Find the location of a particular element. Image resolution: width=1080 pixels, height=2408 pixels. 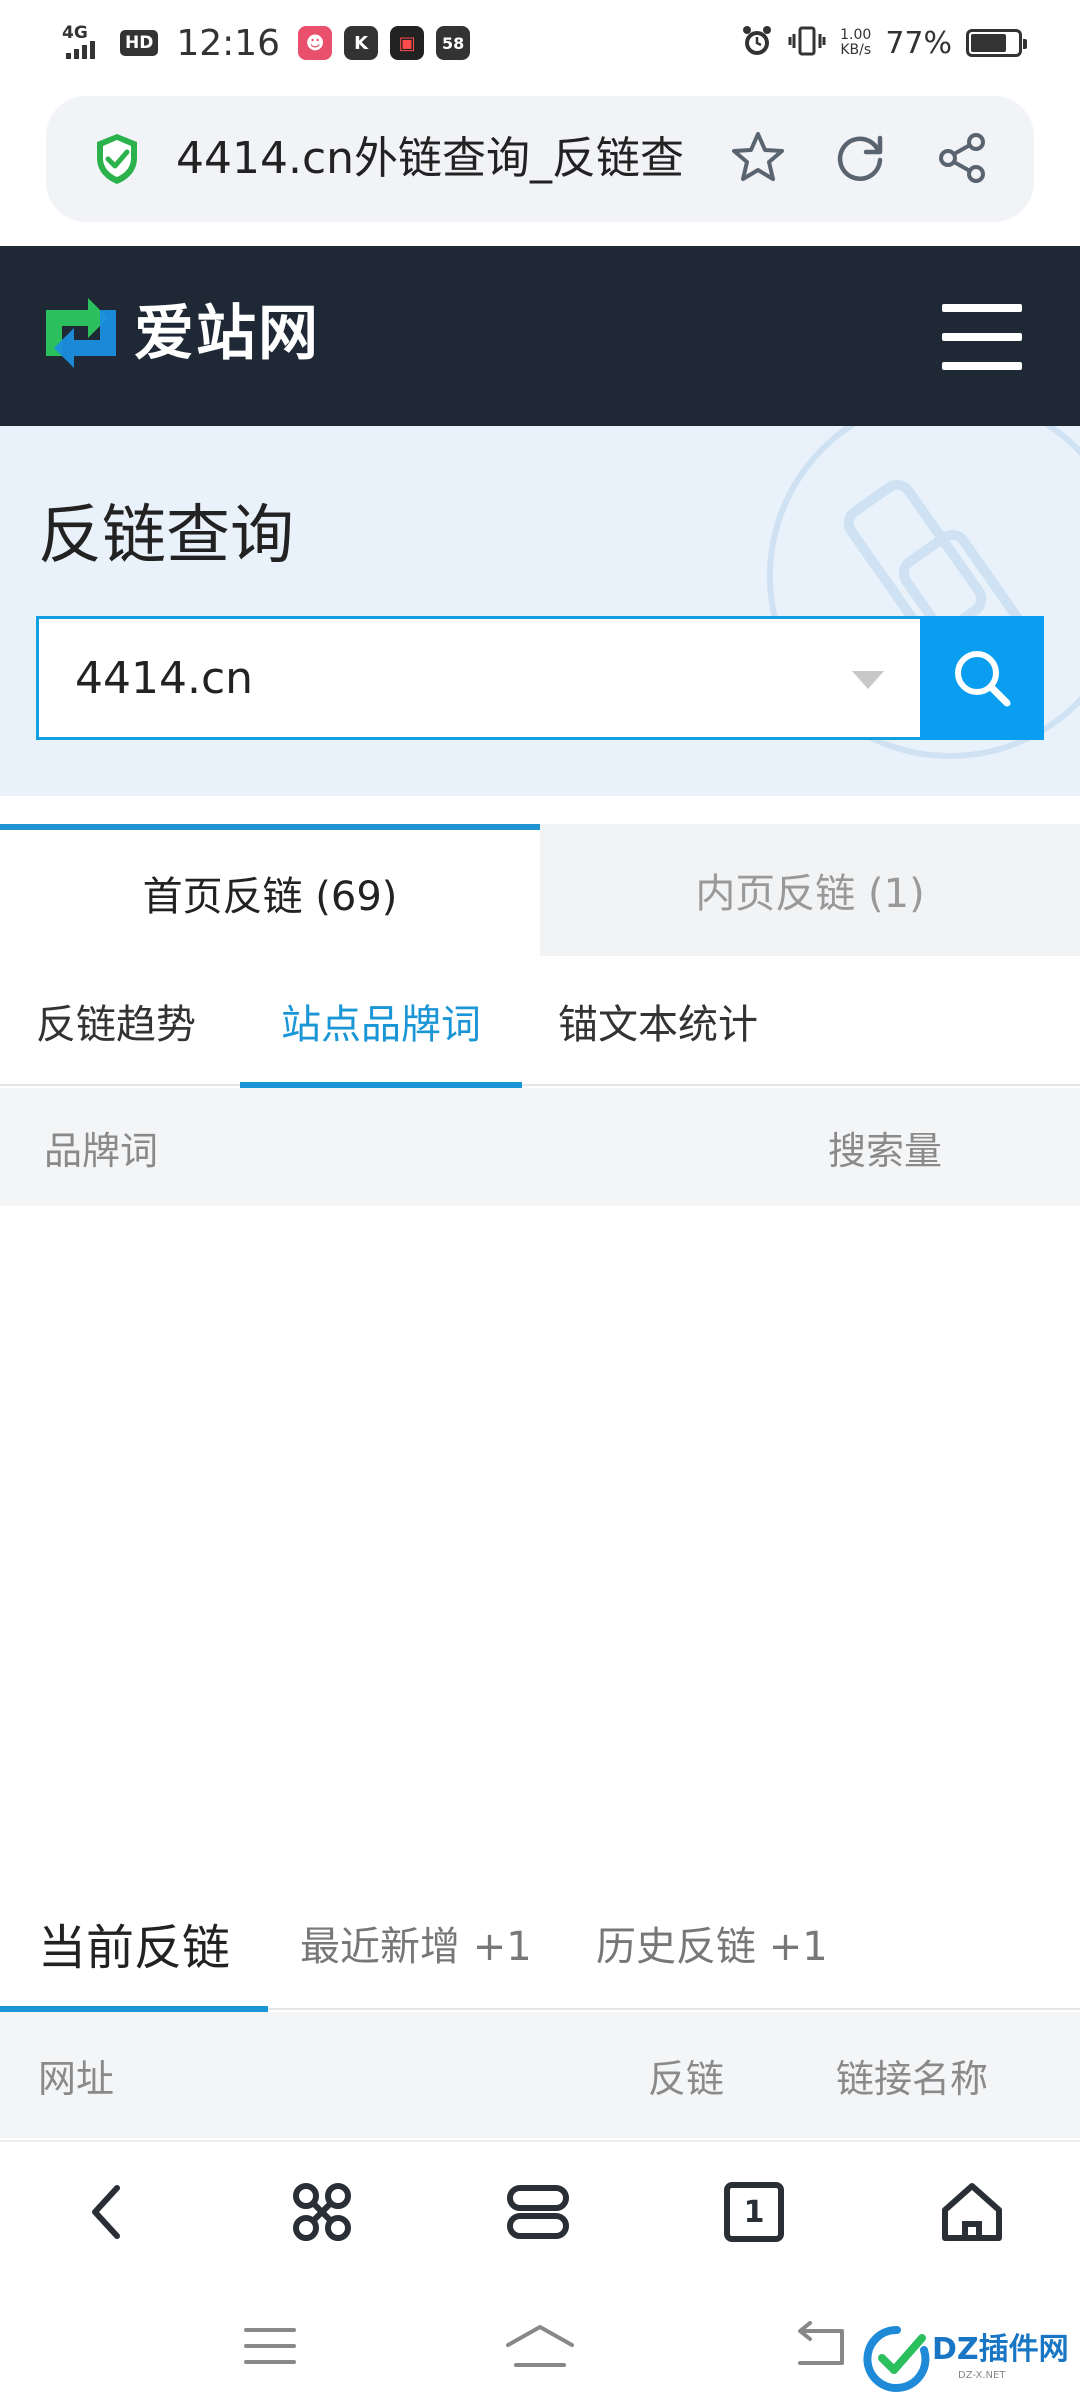

system-home-icon is located at coordinates (540, 2346).